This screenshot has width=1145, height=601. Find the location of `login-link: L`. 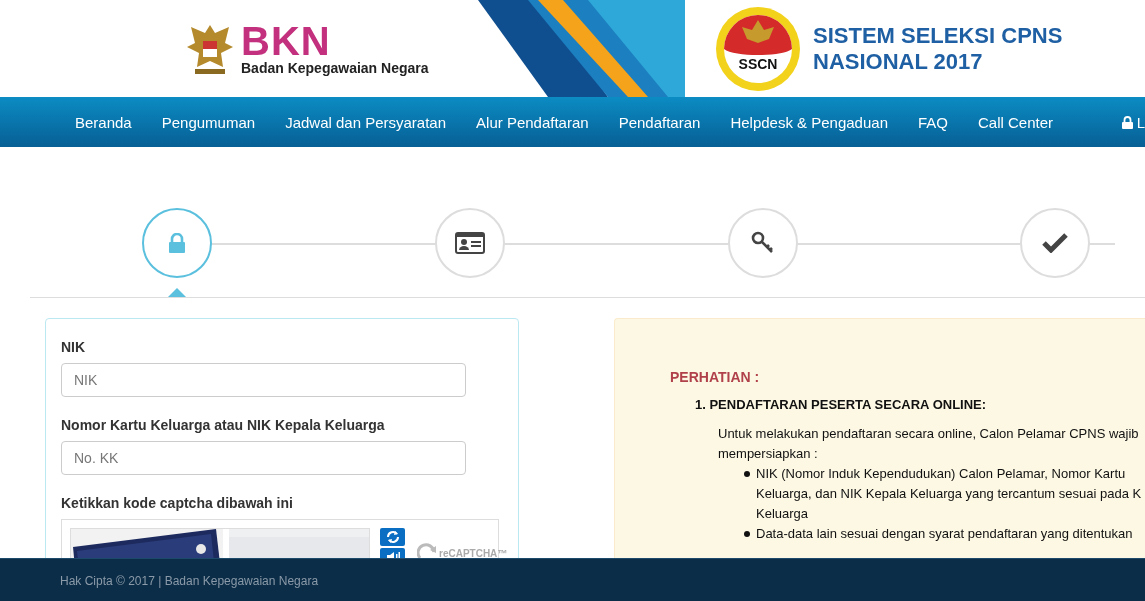

login-link: L is located at coordinates (1140, 122).